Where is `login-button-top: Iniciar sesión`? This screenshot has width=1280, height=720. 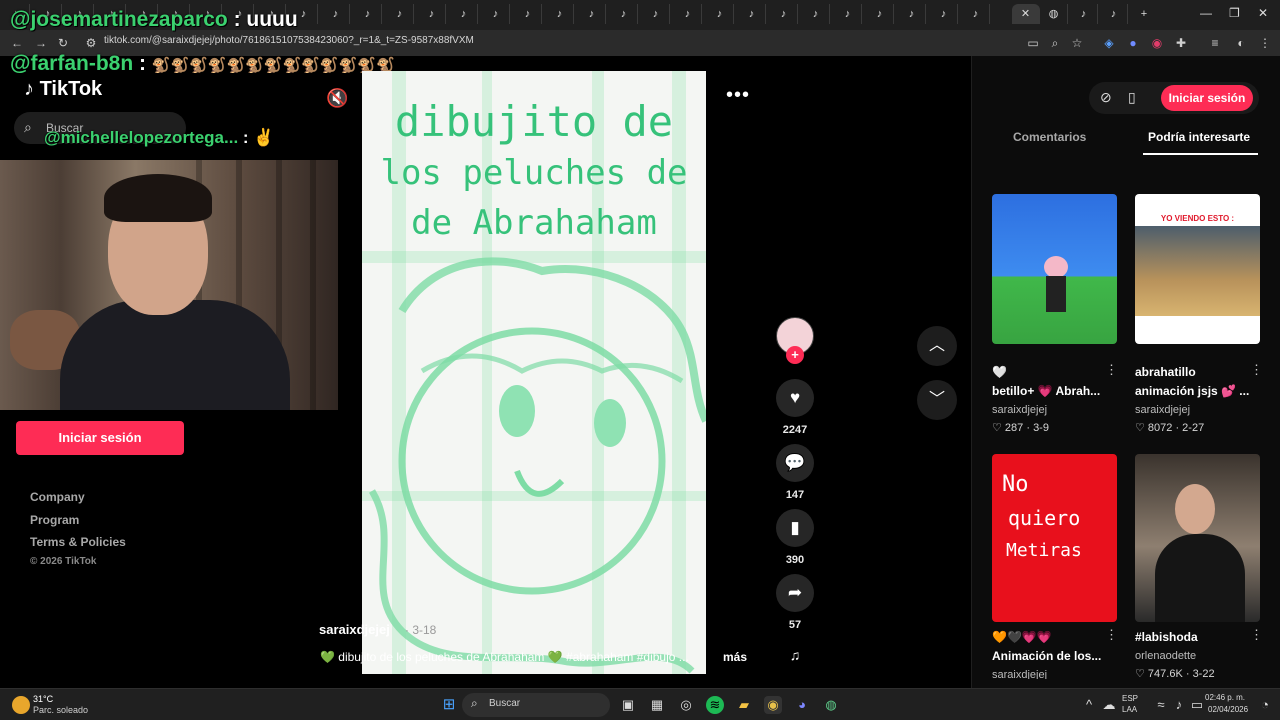 login-button-top: Iniciar sesión is located at coordinates (1207, 98).